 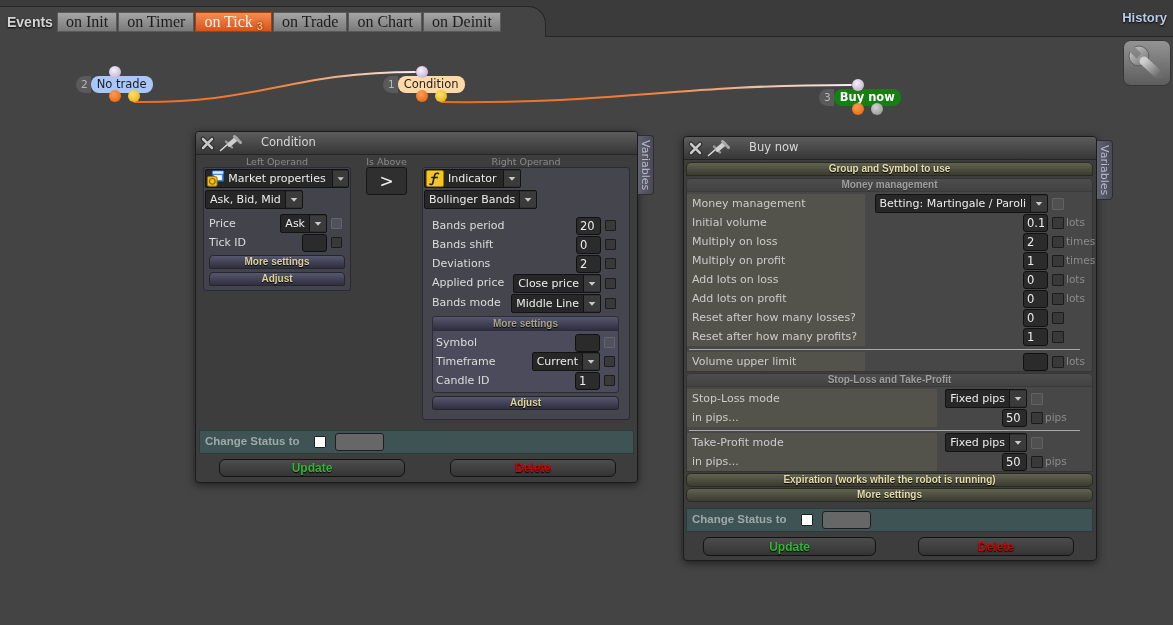 What do you see at coordinates (1035, 222) in the screenshot?
I see `input-field: 0.1` at bounding box center [1035, 222].